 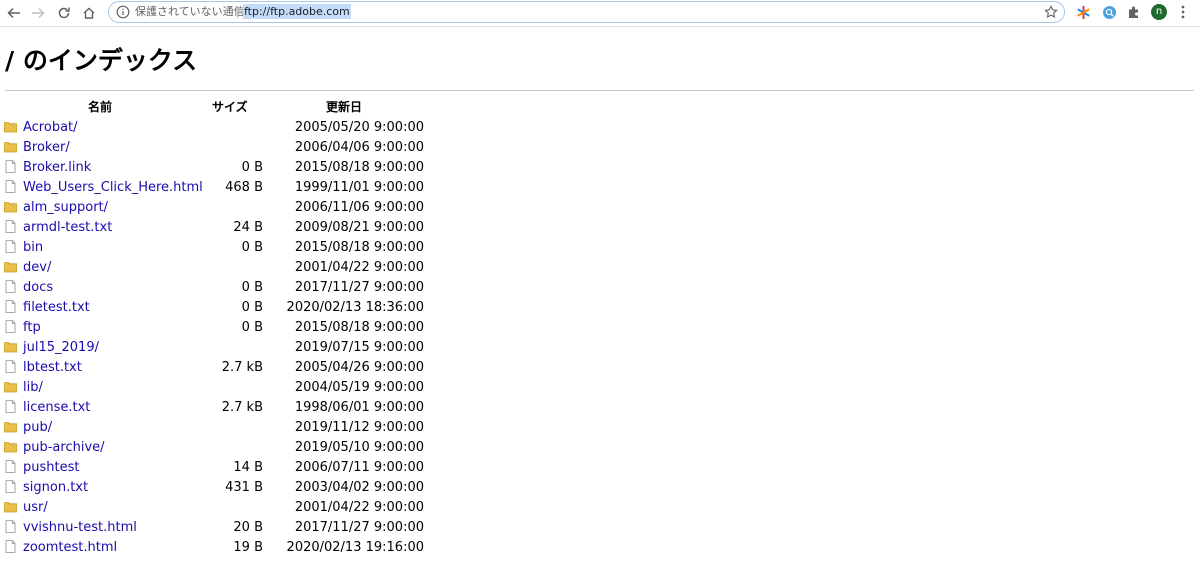 I want to click on forward-arrow-icon, so click(x=38, y=13).